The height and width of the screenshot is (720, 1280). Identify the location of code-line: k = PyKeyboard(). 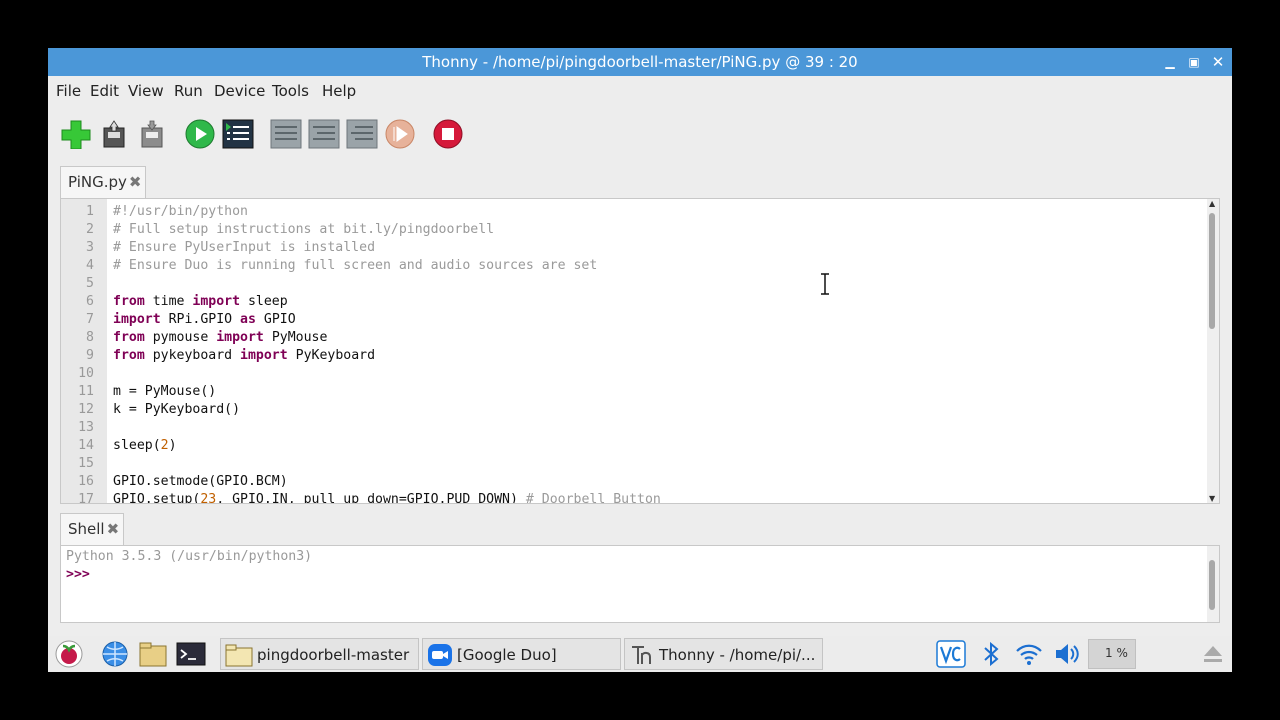
(176, 410).